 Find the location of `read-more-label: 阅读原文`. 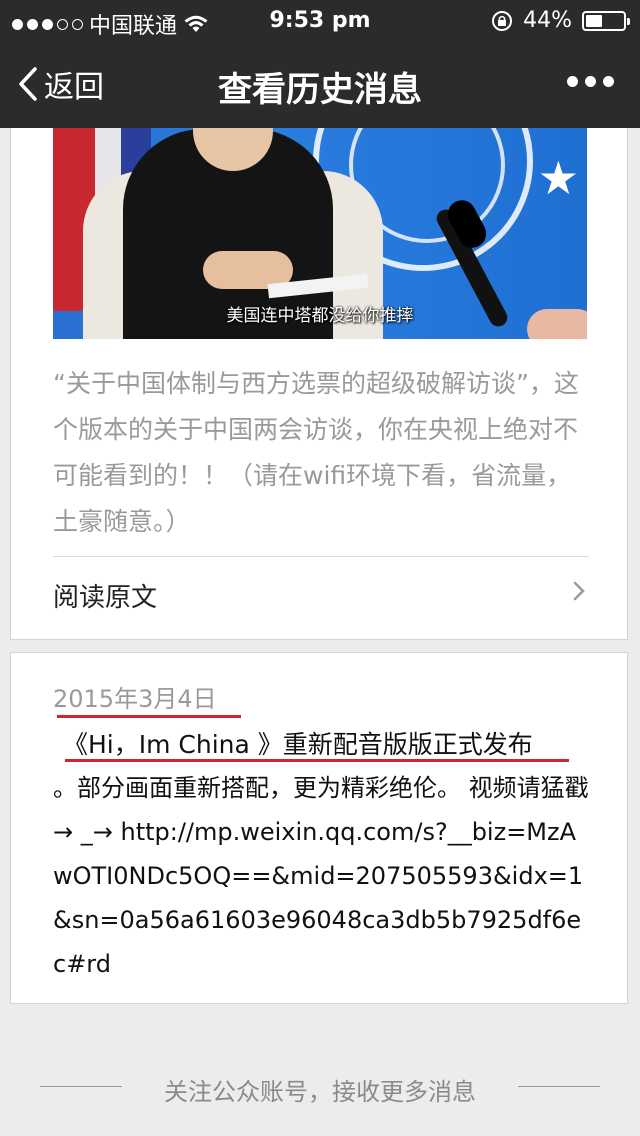

read-more-label: 阅读原文 is located at coordinates (105, 598).